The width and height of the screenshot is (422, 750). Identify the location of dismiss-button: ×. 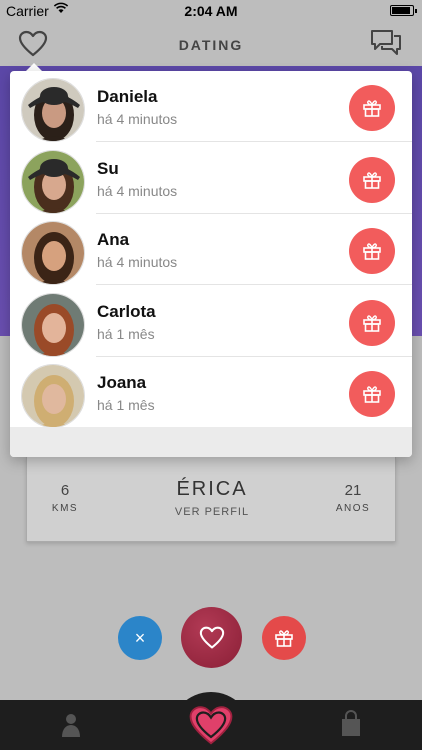
(140, 638).